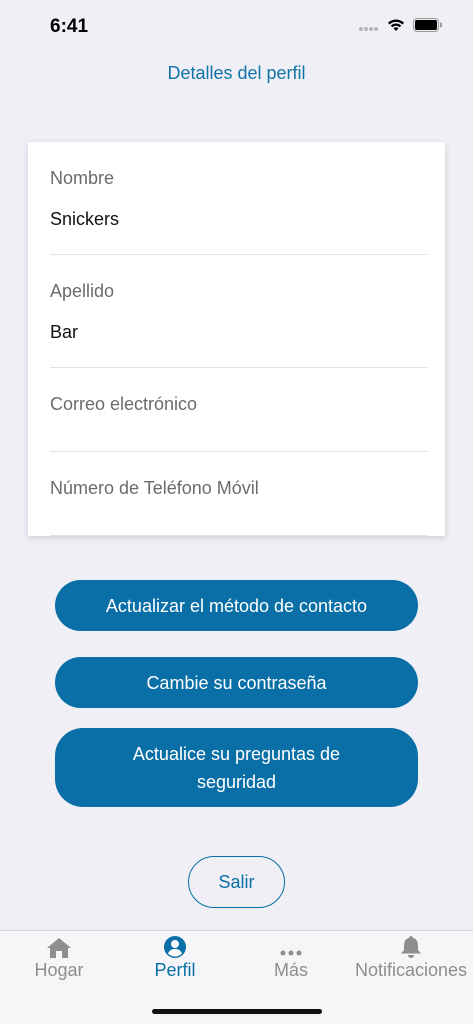 This screenshot has width=473, height=1024. What do you see at coordinates (175, 961) in the screenshot?
I see `tab-profile: Perfil` at bounding box center [175, 961].